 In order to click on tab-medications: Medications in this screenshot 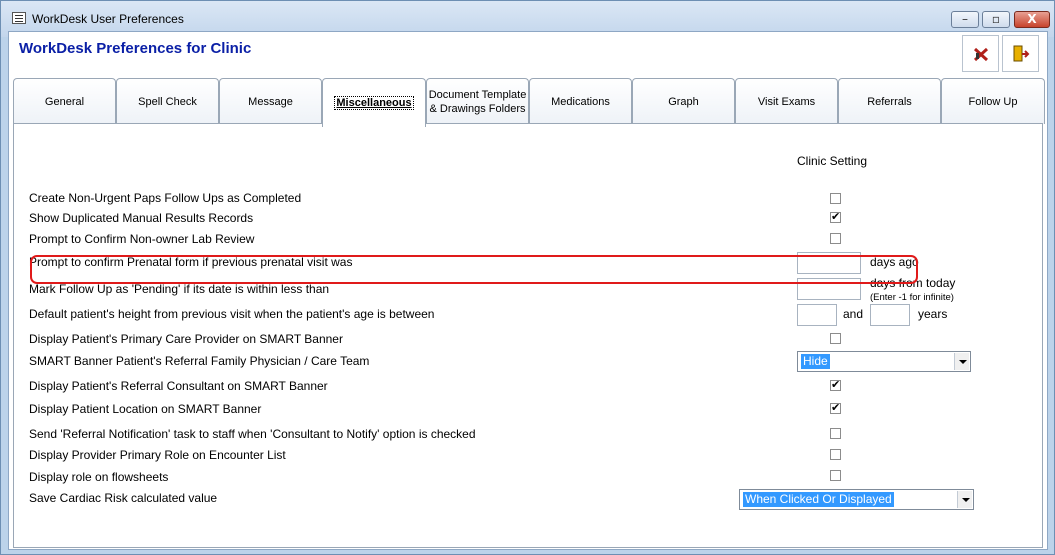, I will do `click(580, 101)`.